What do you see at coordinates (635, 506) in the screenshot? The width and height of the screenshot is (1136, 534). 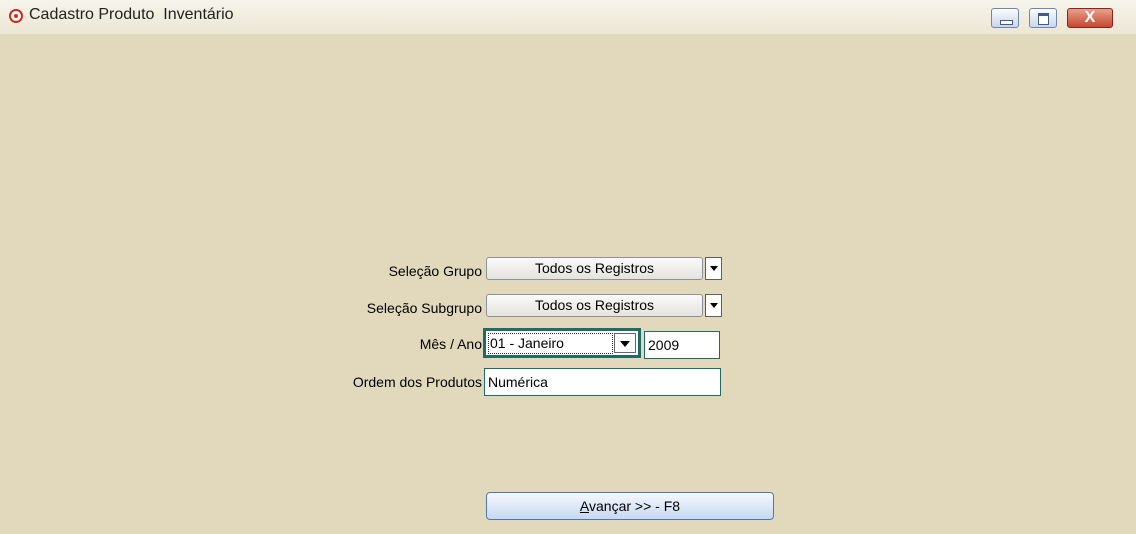 I see `next-button-label: vançar >> - F8` at bounding box center [635, 506].